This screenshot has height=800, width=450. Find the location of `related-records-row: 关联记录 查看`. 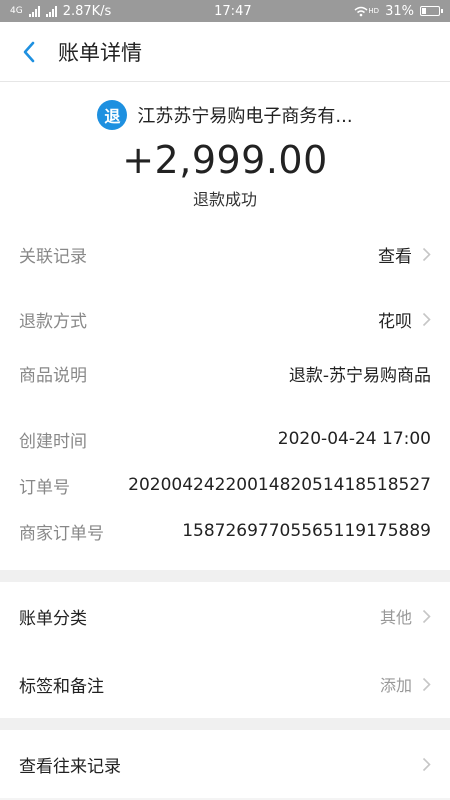

related-records-row: 关联记录 查看 is located at coordinates (225, 254).